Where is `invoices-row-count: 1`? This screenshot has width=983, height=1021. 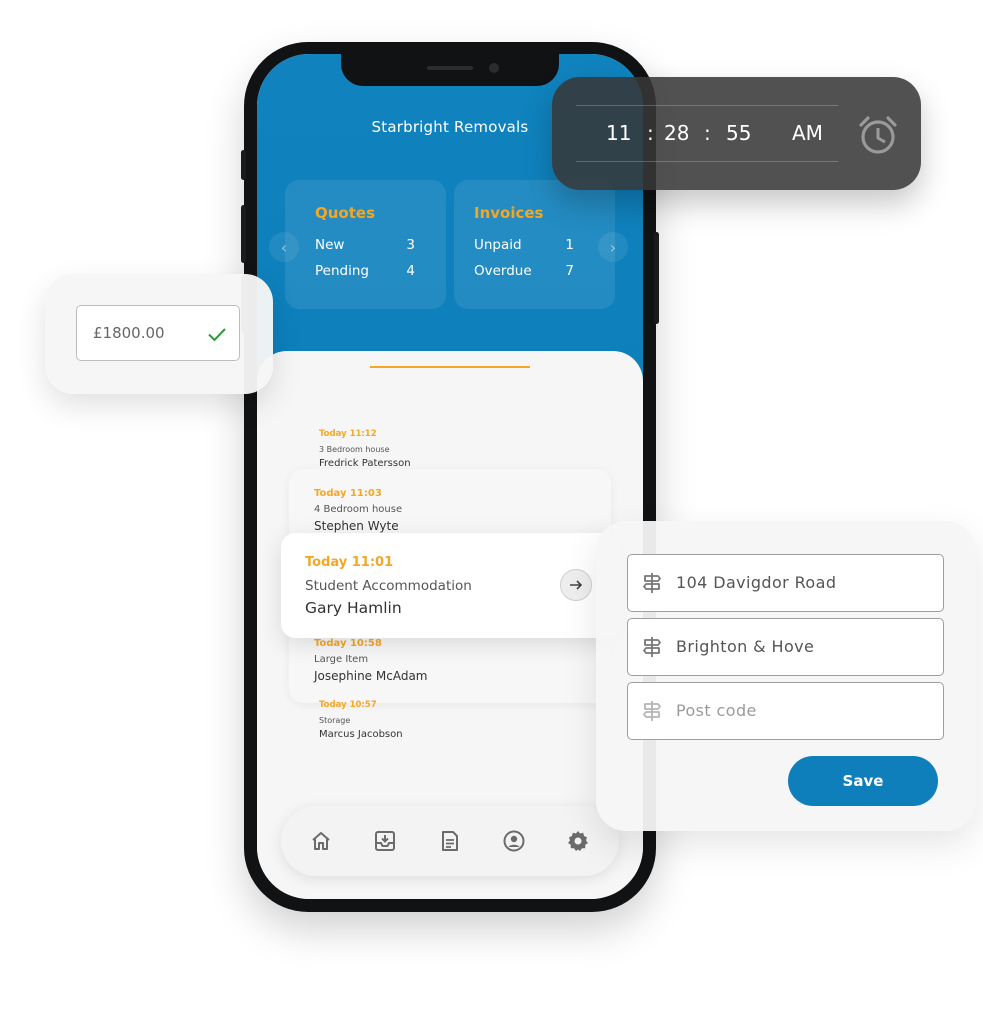 invoices-row-count: 1 is located at coordinates (569, 245).